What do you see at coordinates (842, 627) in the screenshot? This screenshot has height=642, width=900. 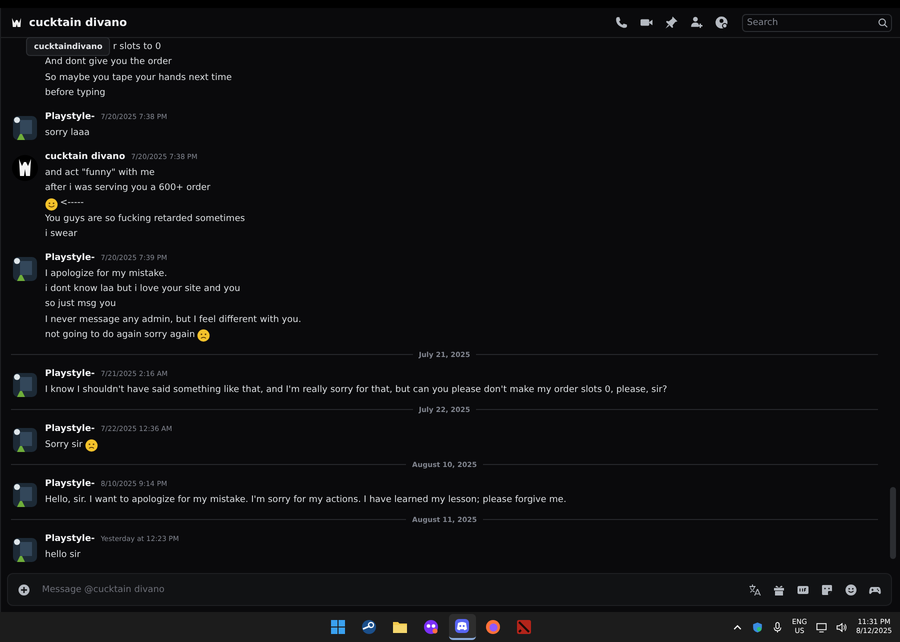 I see `speaker-icon` at bounding box center [842, 627].